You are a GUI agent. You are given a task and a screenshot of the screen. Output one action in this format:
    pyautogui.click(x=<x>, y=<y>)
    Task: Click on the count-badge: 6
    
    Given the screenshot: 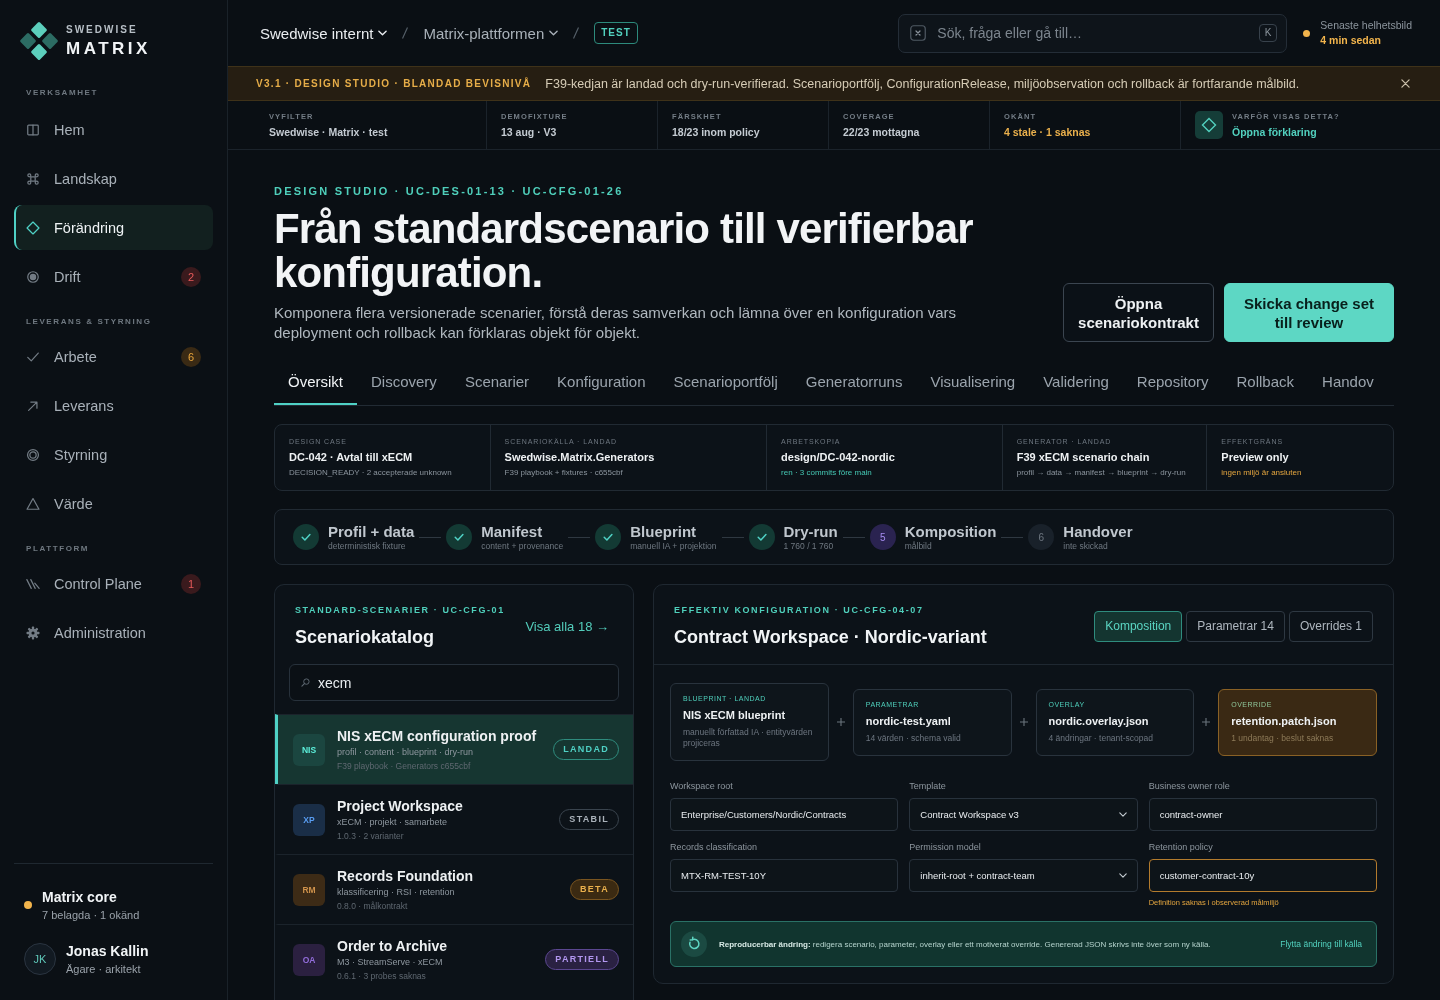 What is the action you would take?
    pyautogui.click(x=191, y=356)
    